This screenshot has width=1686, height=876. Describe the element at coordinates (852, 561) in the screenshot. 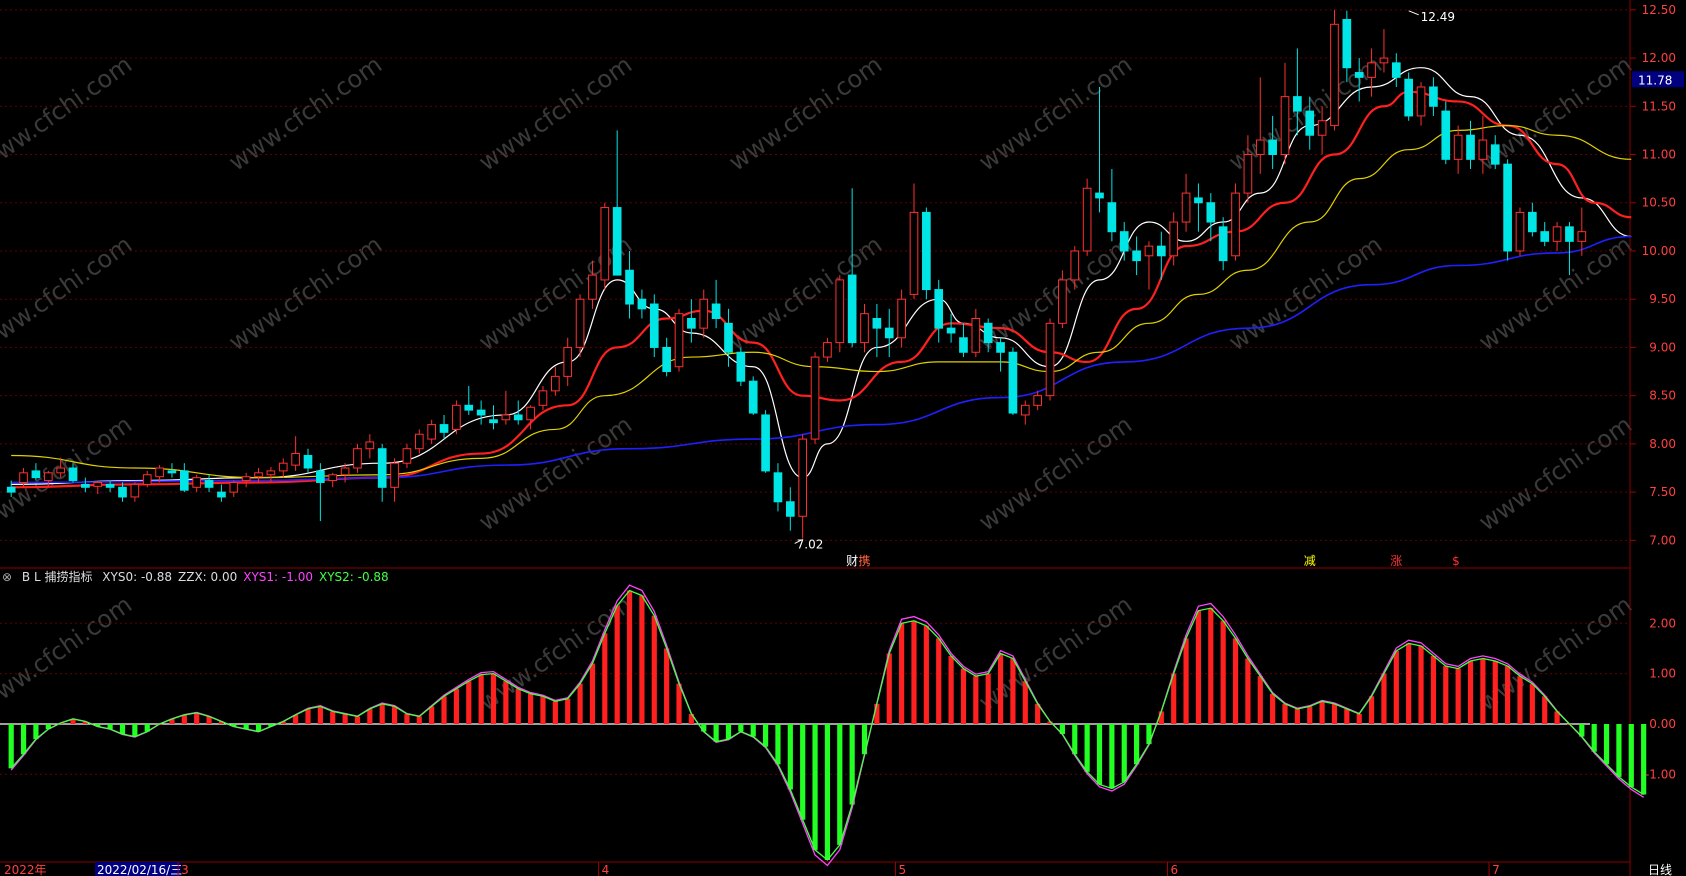

I see `event-marker: 财` at that location.